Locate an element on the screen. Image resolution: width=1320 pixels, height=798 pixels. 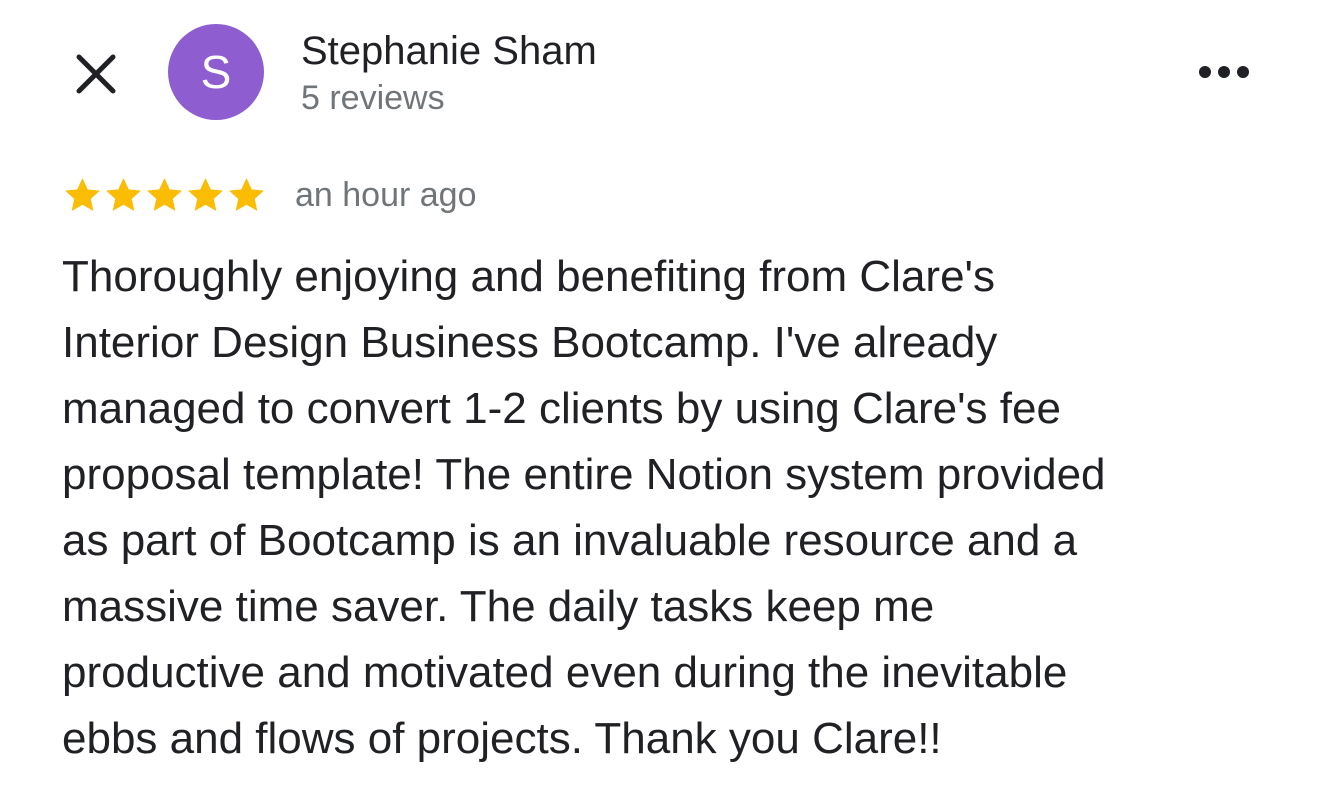
reviewer-name: Stephanie Sham is located at coordinates (449, 51).